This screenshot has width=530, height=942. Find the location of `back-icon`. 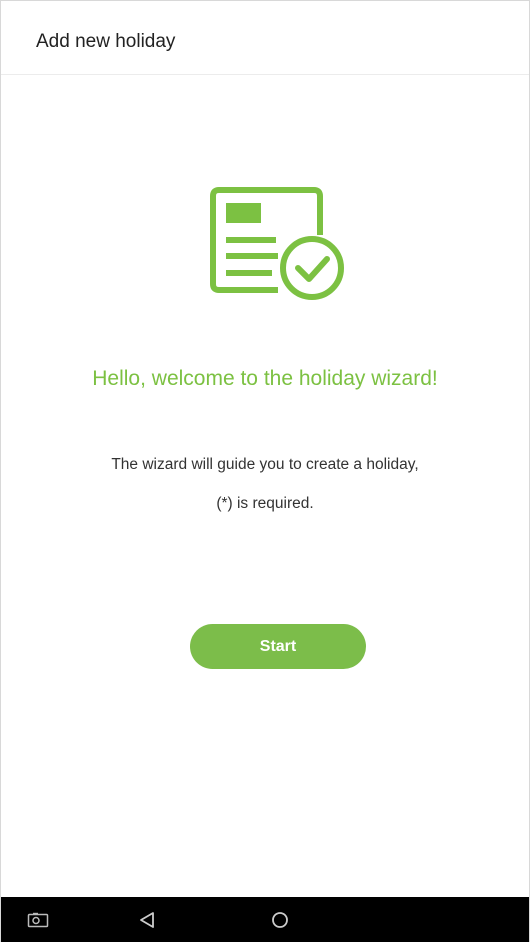

back-icon is located at coordinates (147, 919).